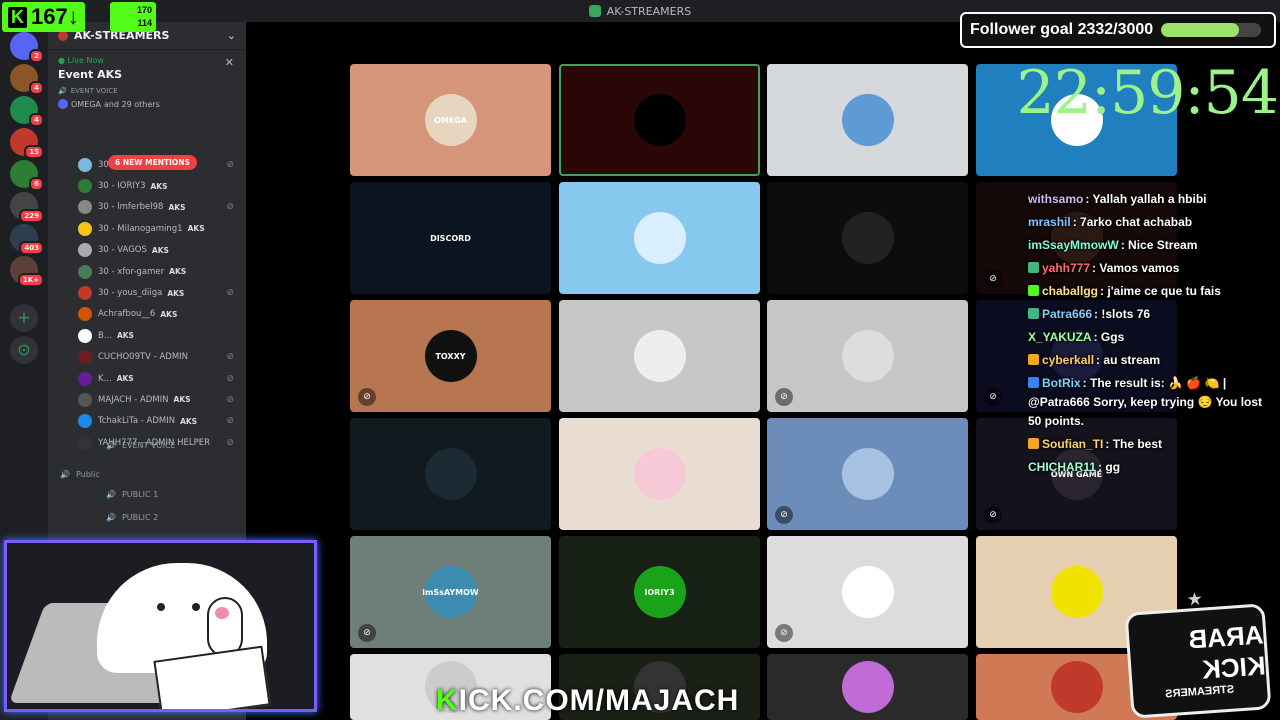 The image size is (1280, 720). What do you see at coordinates (62, 91) in the screenshot?
I see `speaker-icon: 🔊` at bounding box center [62, 91].